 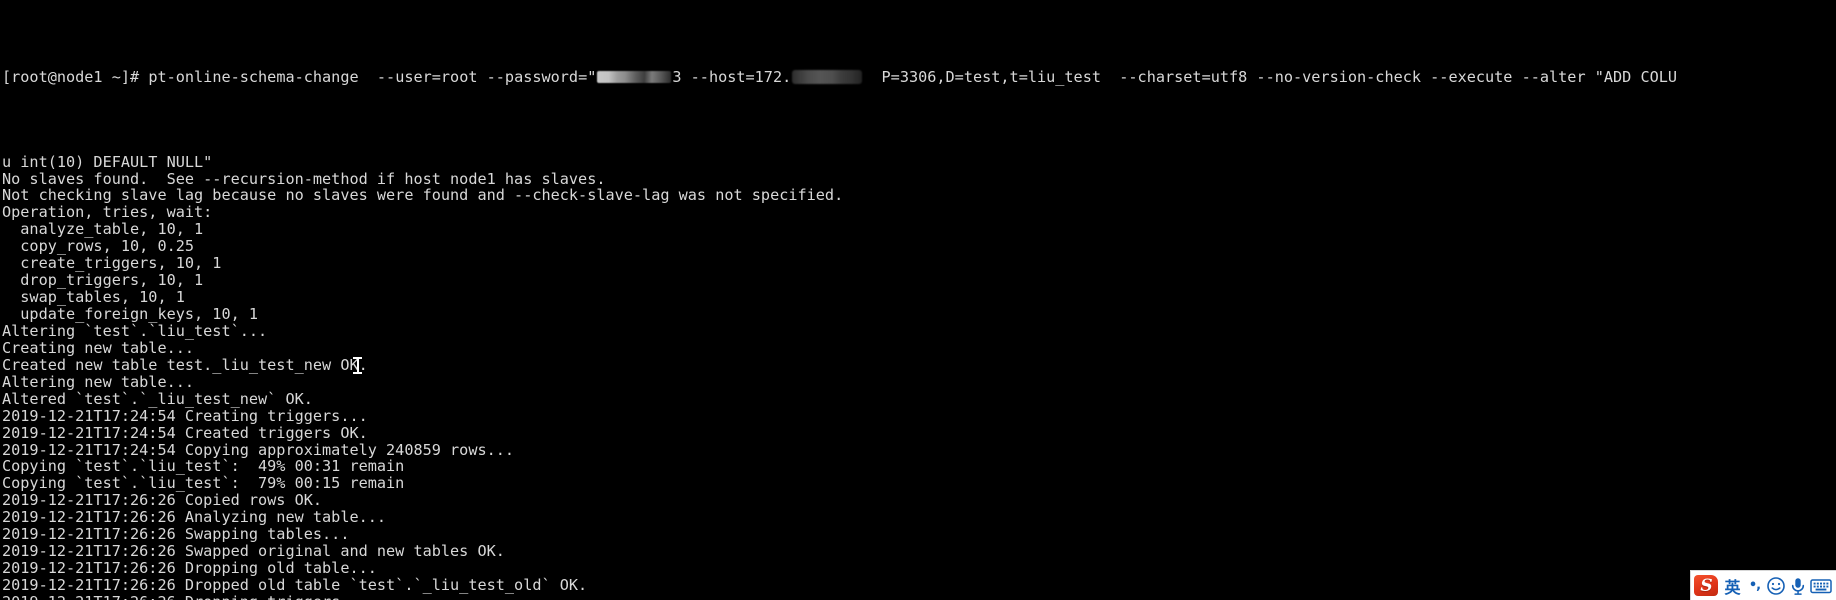 What do you see at coordinates (103, 229) in the screenshot?
I see `terminal-output-line: analyze_table, 10, 1` at bounding box center [103, 229].